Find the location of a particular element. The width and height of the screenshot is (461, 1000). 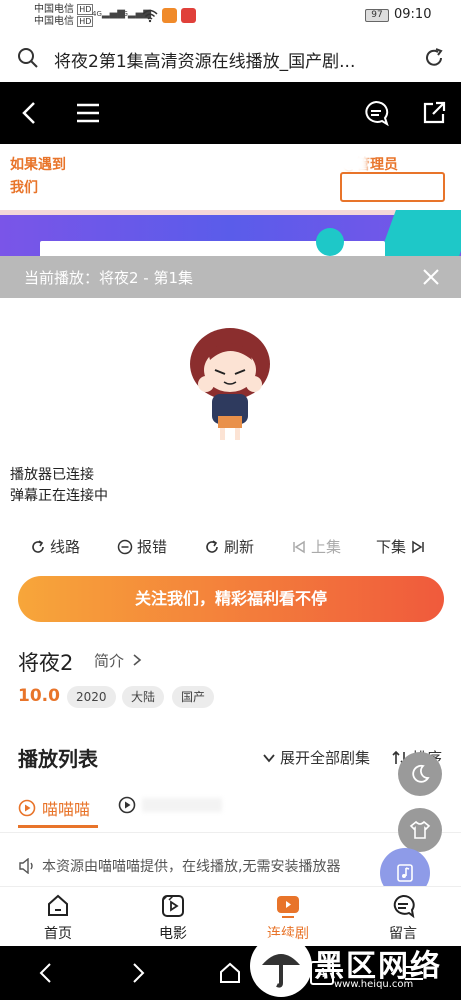

forward-icon is located at coordinates (138, 973).